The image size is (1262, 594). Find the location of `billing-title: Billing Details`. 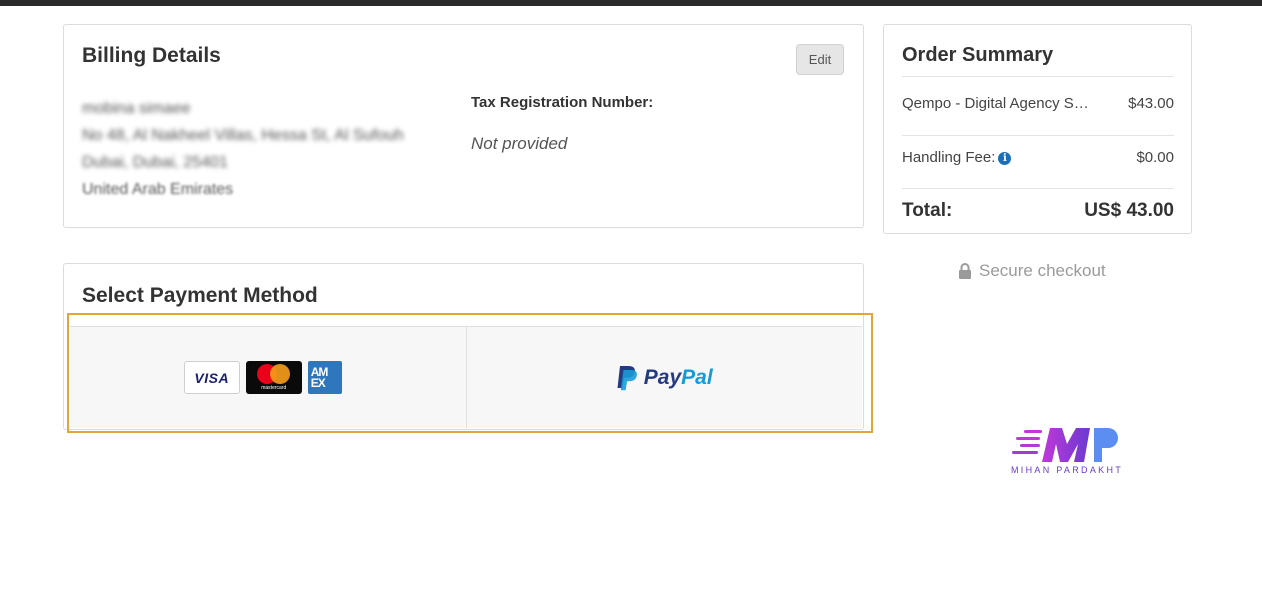

billing-title: Billing Details is located at coordinates (151, 55).